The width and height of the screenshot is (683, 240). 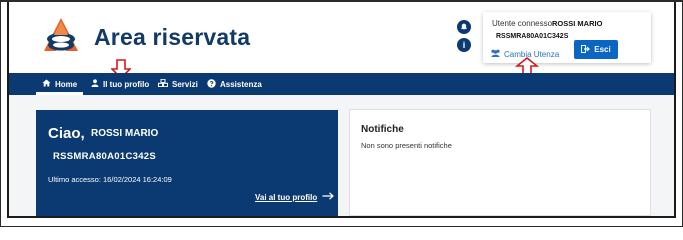 I want to click on nav-item-servizi: Servizi, so click(x=178, y=84).